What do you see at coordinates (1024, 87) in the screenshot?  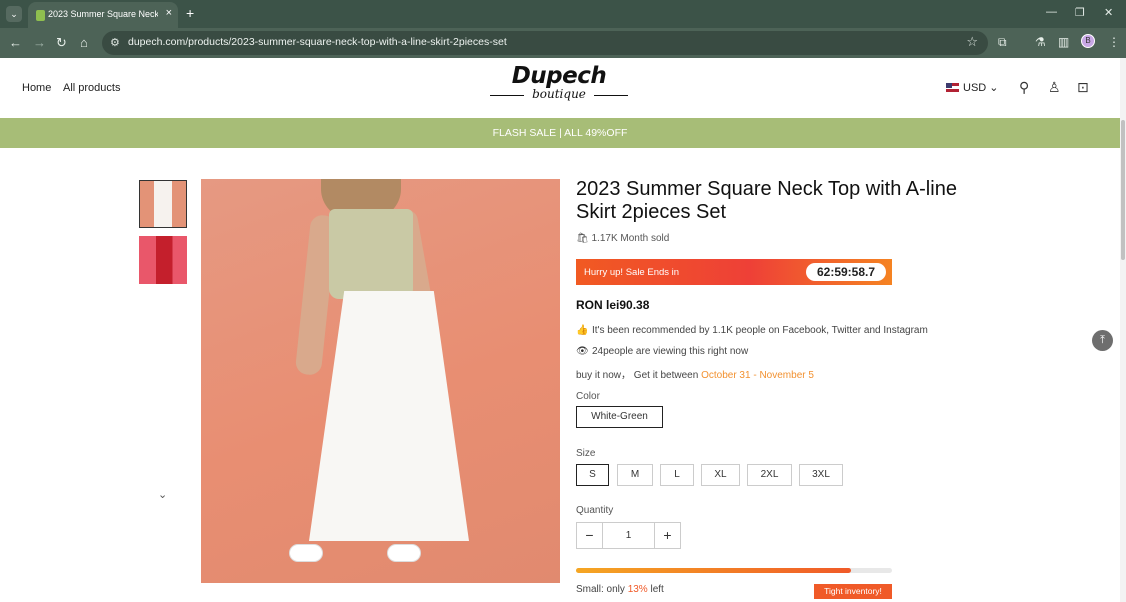 I see `search-icon: ⚲` at bounding box center [1024, 87].